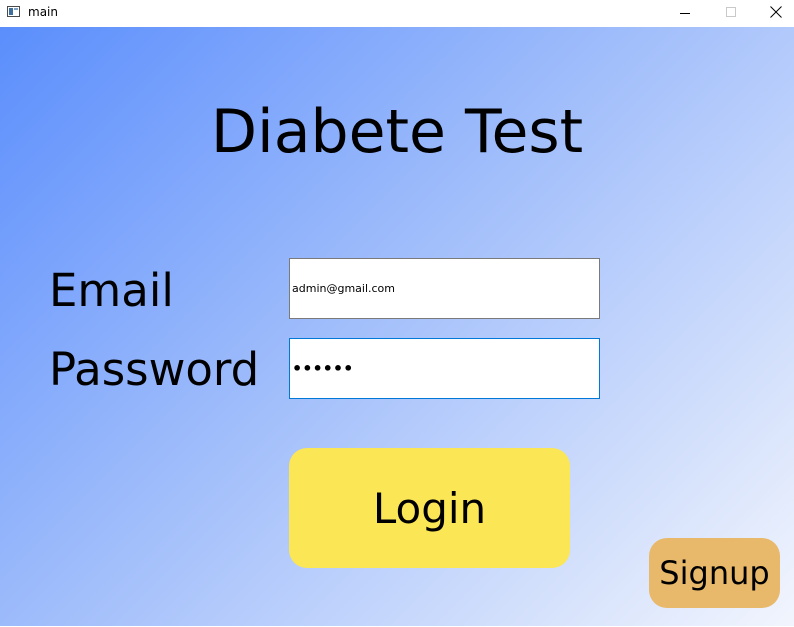 The height and width of the screenshot is (627, 794). What do you see at coordinates (714, 573) in the screenshot?
I see `signup-button: Signup` at bounding box center [714, 573].